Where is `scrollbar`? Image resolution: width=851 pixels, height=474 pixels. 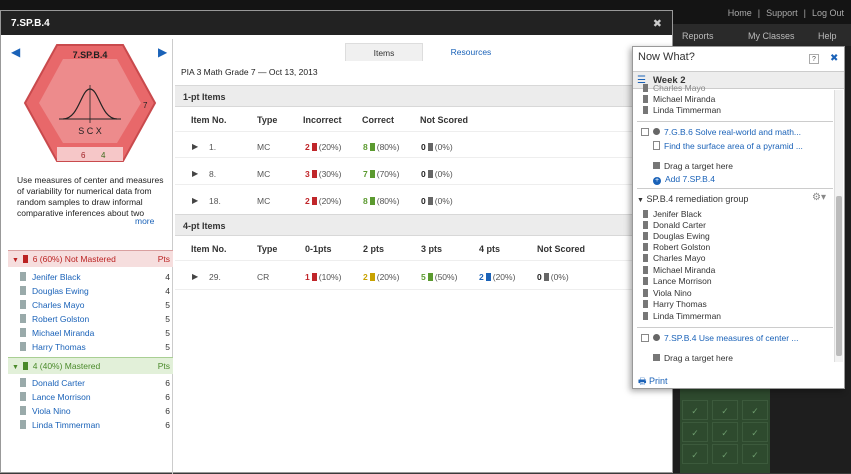
scrollbar is located at coordinates (838, 226).